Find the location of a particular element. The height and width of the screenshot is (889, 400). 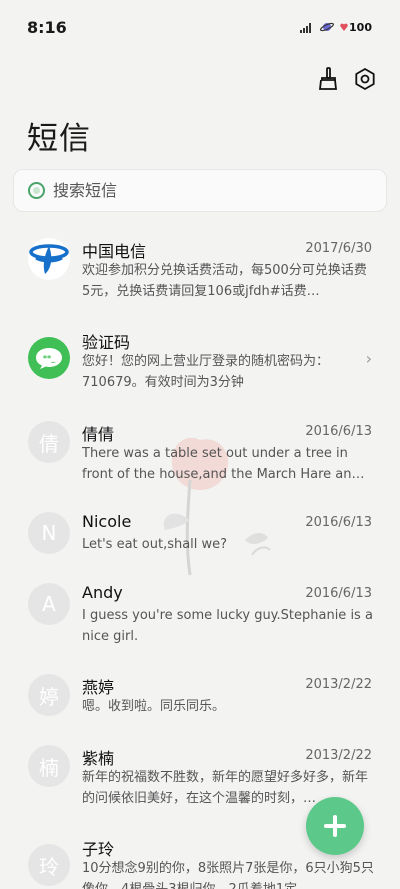

battery-level: 100 is located at coordinates (360, 27).